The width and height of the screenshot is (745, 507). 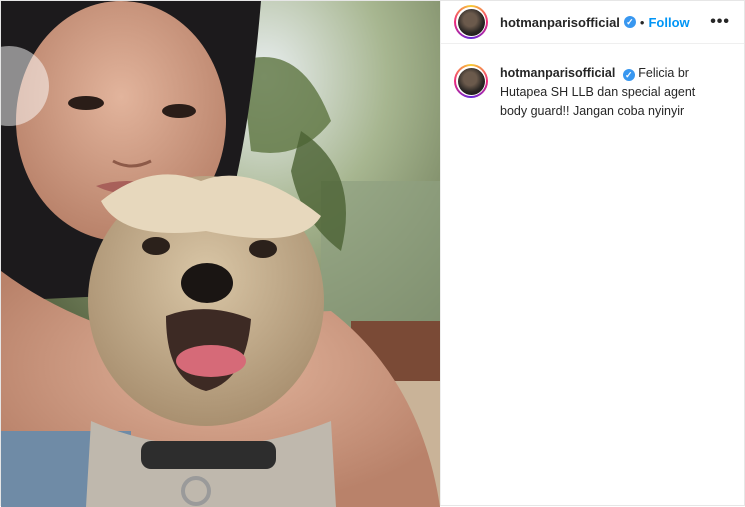 I want to click on caption-avatar, so click(x=471, y=81).